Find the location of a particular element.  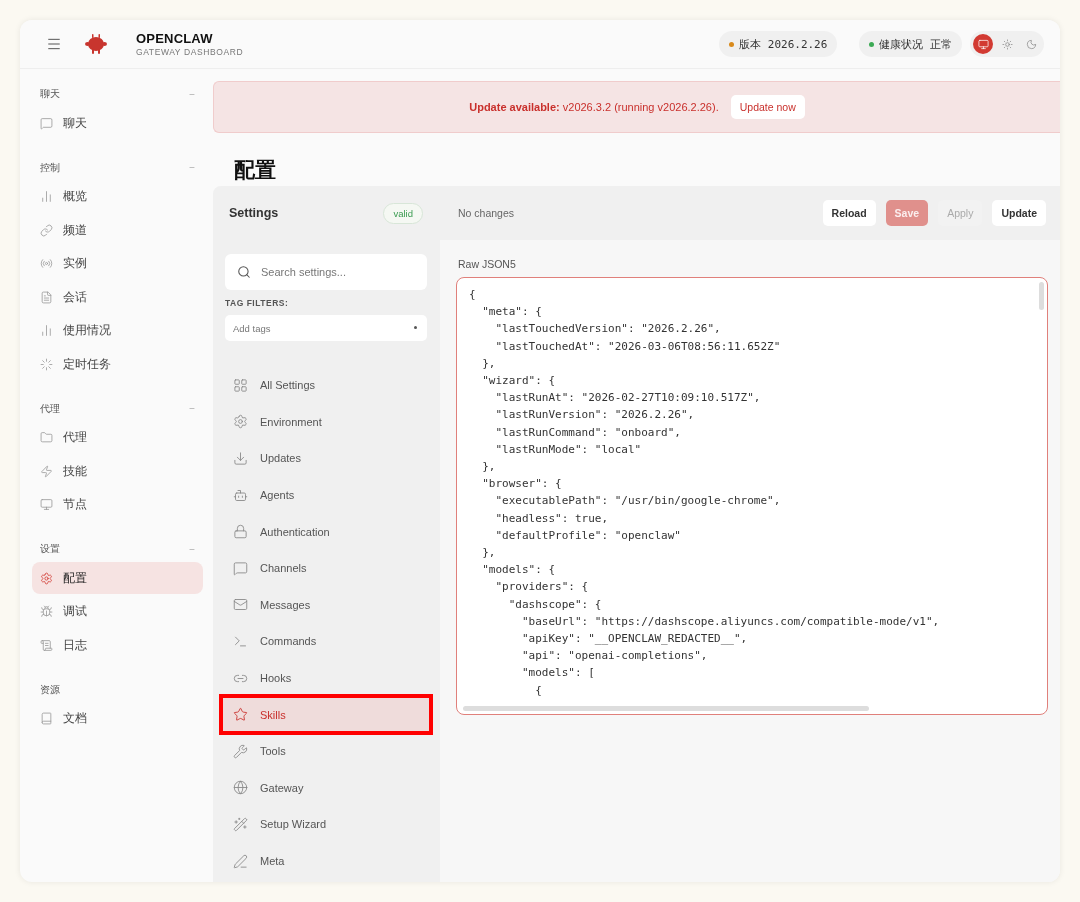

code-line: "executablePath": "/usr/bin/google-chrome", is located at coordinates (637, 501).